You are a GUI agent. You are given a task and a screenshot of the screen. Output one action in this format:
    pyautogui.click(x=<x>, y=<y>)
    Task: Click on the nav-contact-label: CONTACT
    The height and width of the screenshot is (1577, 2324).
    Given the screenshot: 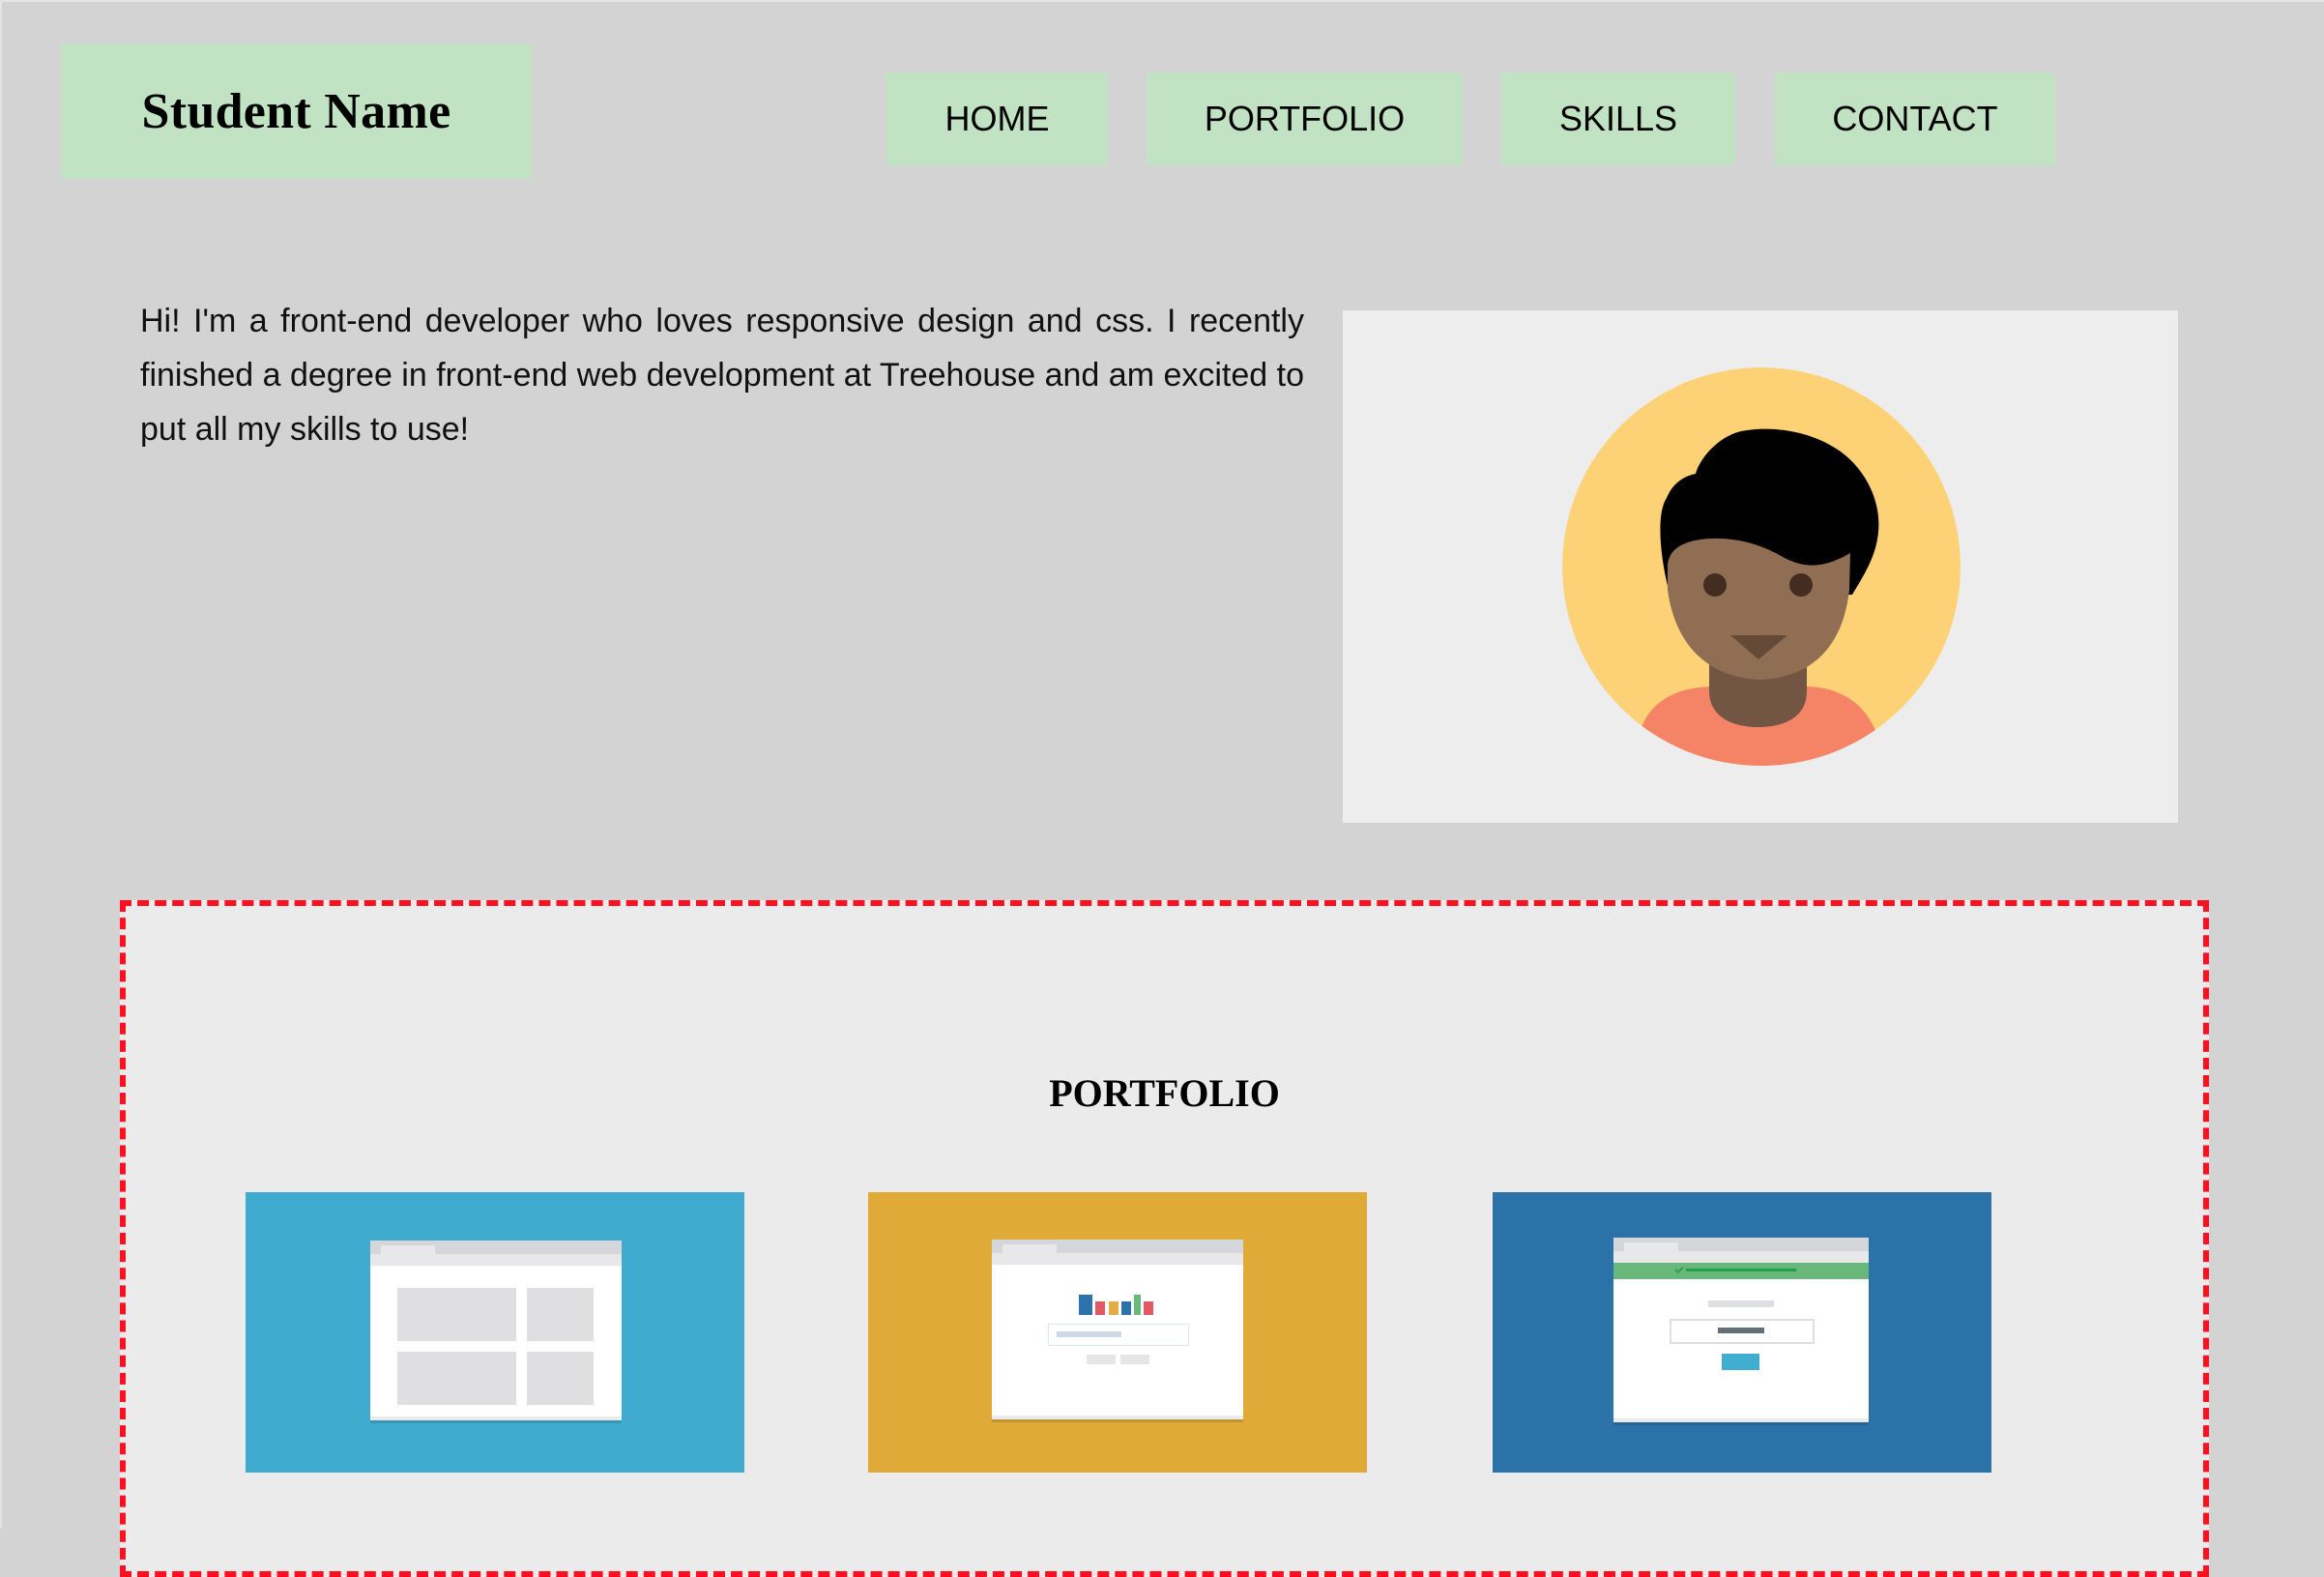 What is the action you would take?
    pyautogui.click(x=1915, y=118)
    